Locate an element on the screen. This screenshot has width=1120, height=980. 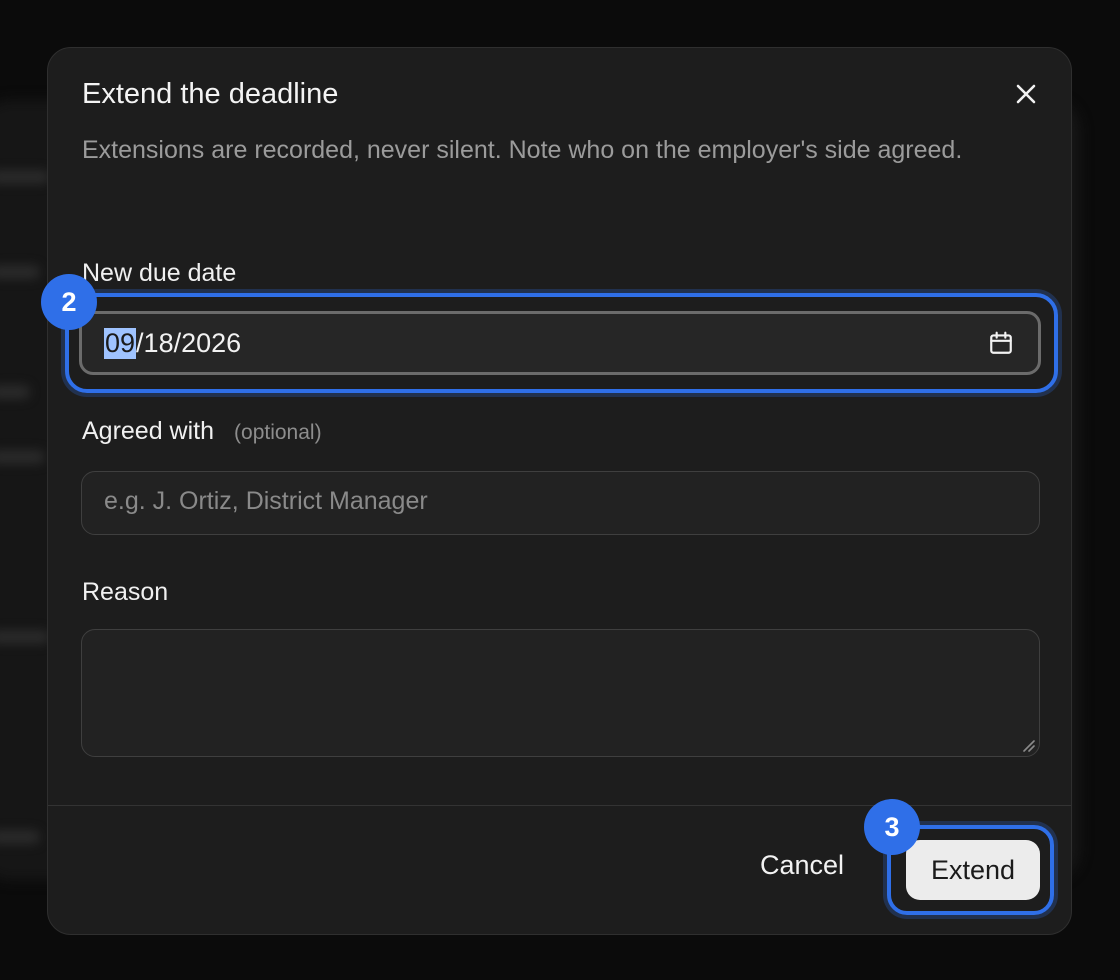
close-button is located at coordinates (1026, 94).